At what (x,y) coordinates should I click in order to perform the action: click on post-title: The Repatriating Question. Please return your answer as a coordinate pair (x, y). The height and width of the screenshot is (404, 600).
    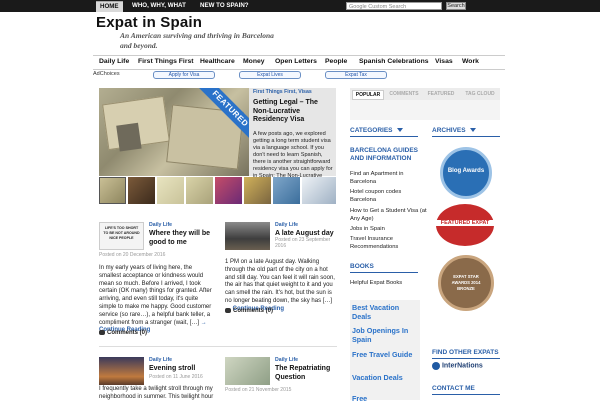
    Looking at the image, I should click on (310, 373).